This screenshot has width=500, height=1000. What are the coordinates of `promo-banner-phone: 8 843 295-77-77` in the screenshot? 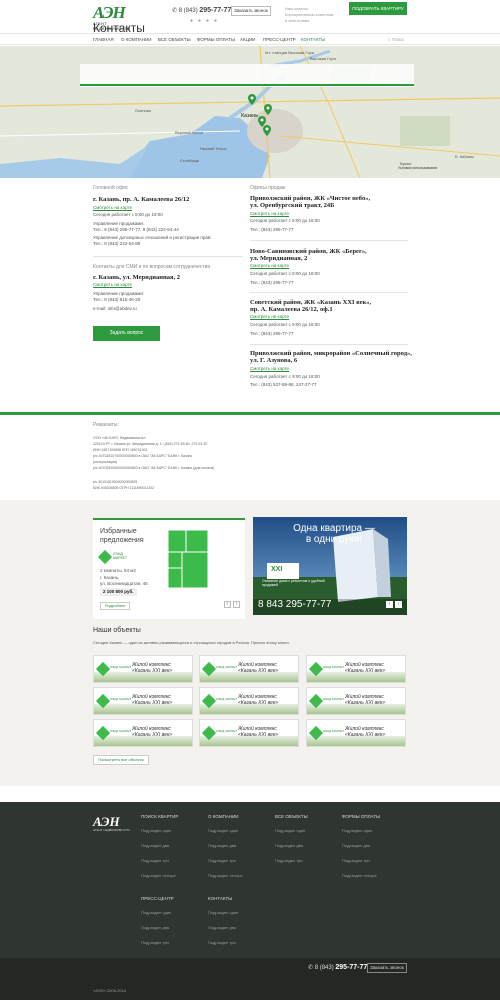 It's located at (295, 604).